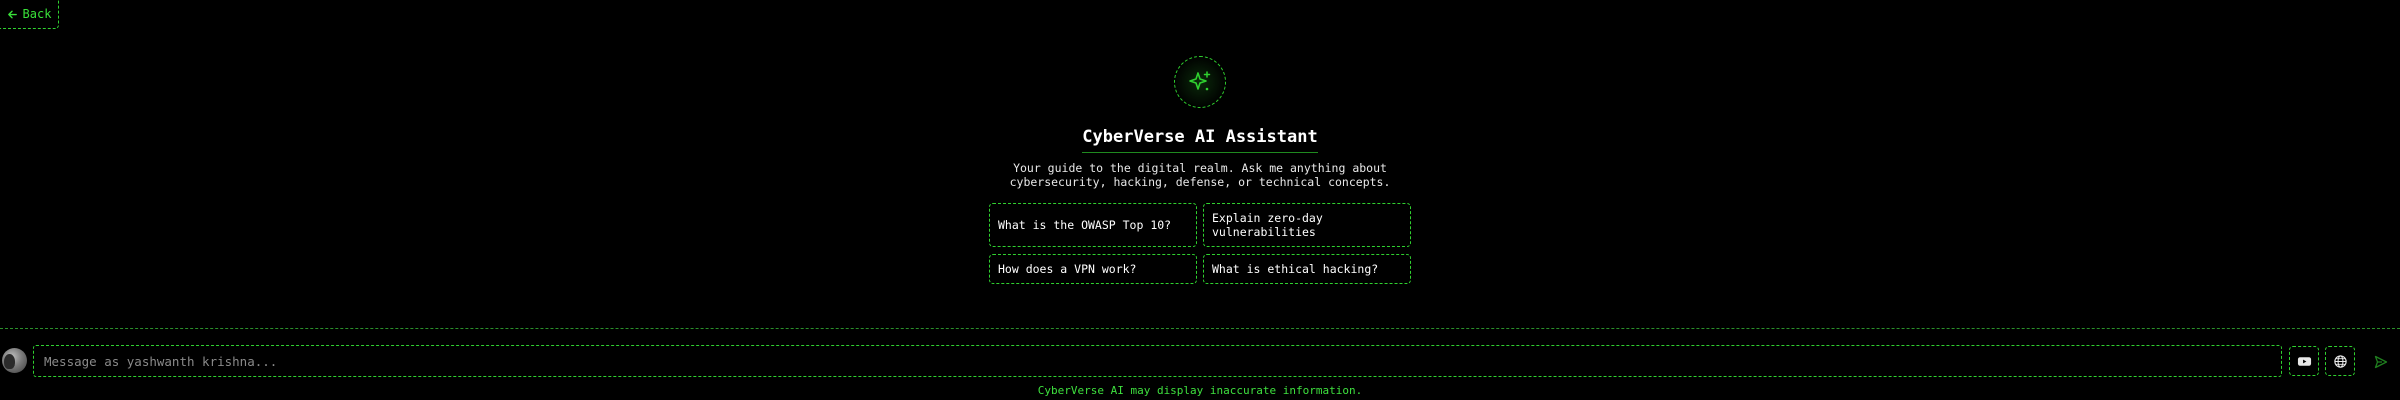 This screenshot has height=400, width=2400. Describe the element at coordinates (1307, 225) in the screenshot. I see `suggestion-zero-day: Explain zero-day vulnerabilities` at that location.